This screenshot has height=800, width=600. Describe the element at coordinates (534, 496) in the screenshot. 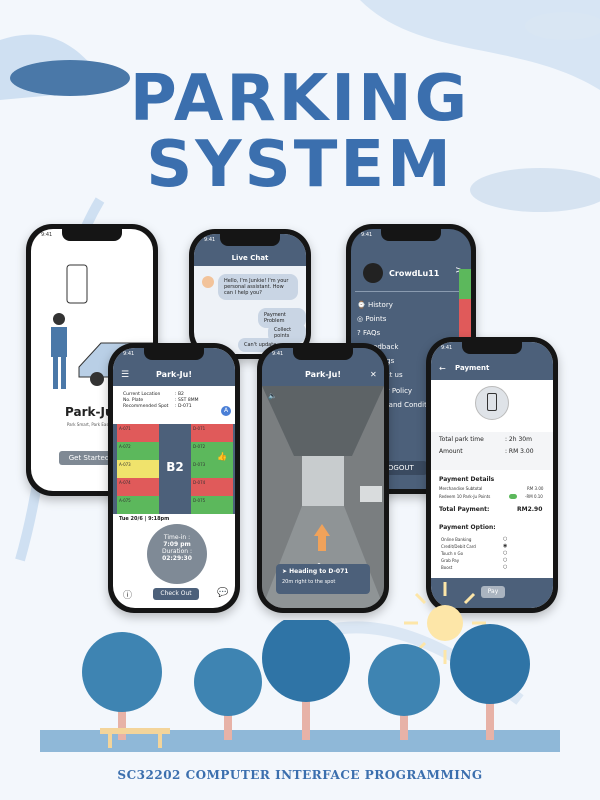

I see `redeem-value: -RM 0.10` at that location.